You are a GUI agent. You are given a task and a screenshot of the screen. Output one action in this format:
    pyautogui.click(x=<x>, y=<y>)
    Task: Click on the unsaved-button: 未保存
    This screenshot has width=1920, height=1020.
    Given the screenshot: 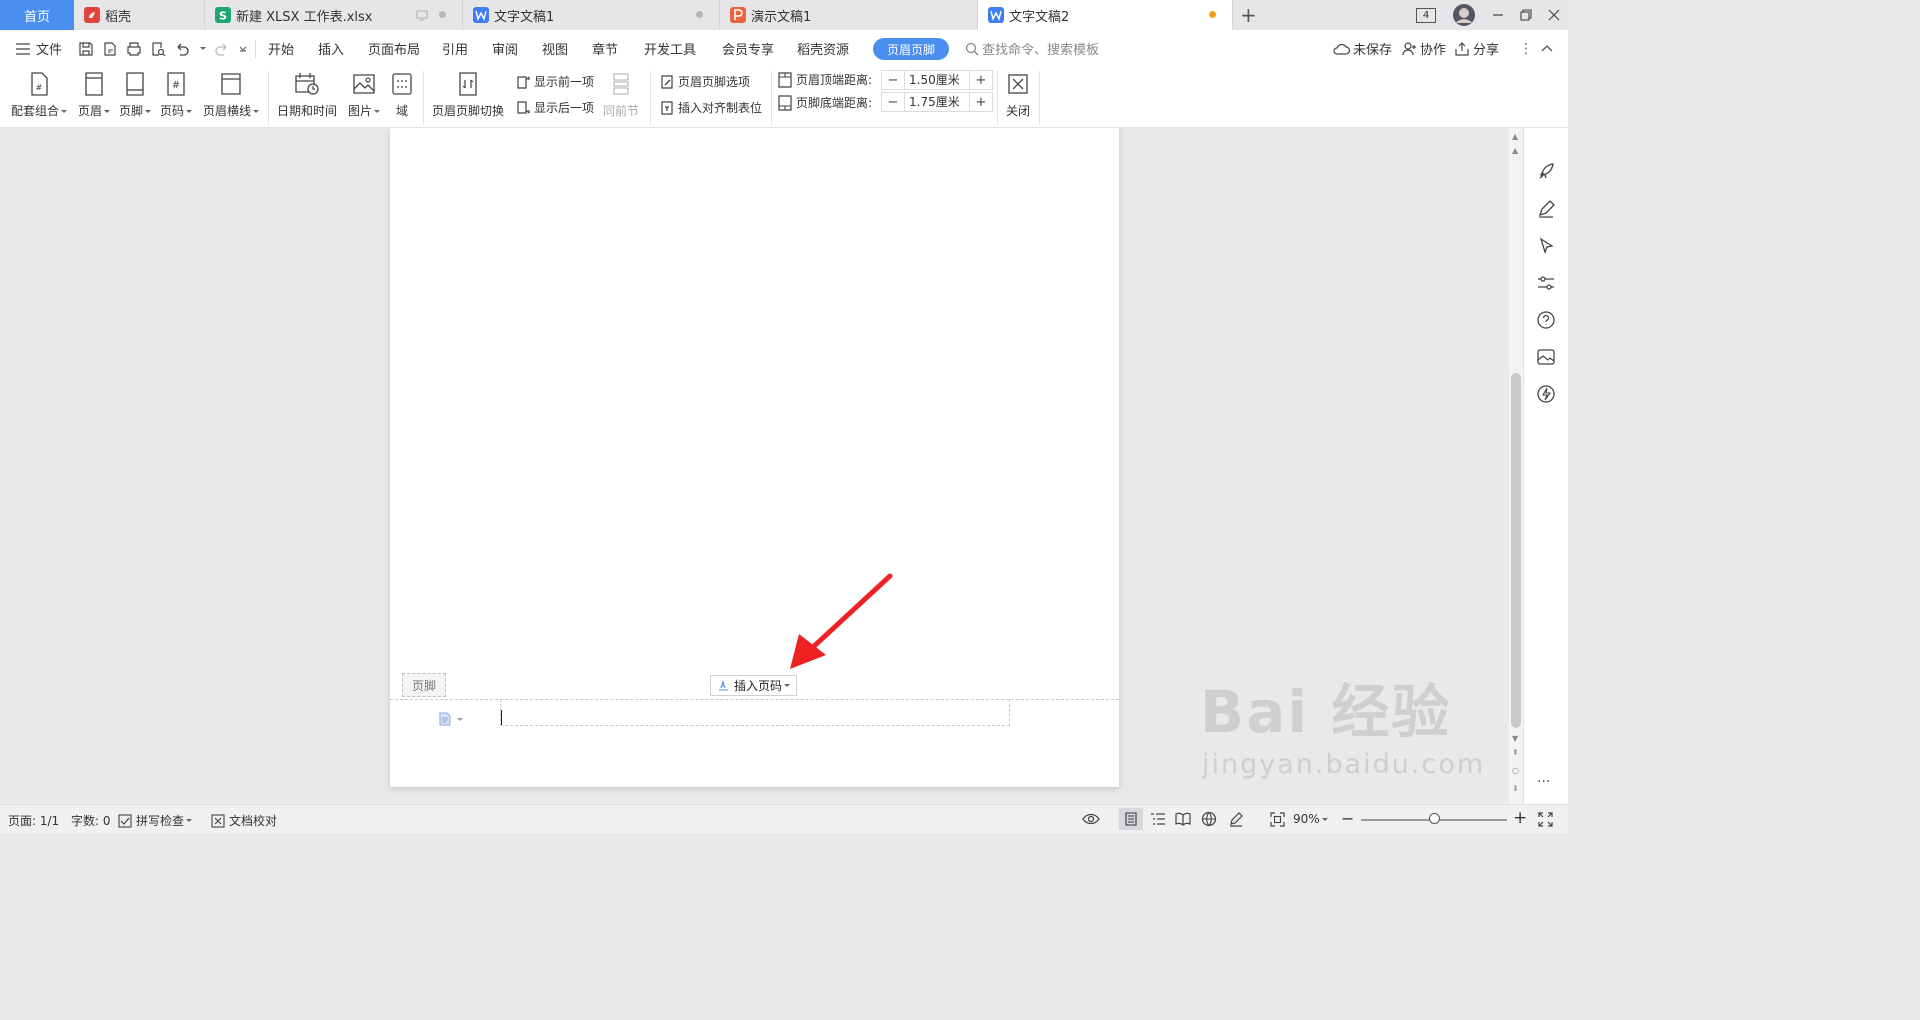 What is the action you would take?
    pyautogui.click(x=1362, y=48)
    